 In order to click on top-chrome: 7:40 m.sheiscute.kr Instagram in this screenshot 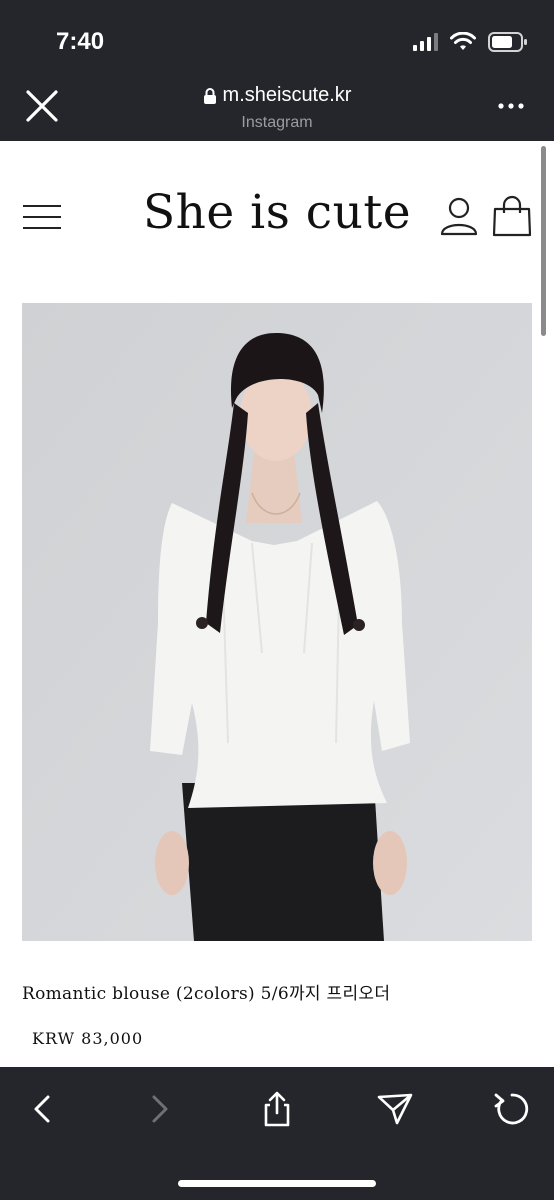, I will do `click(277, 70)`.